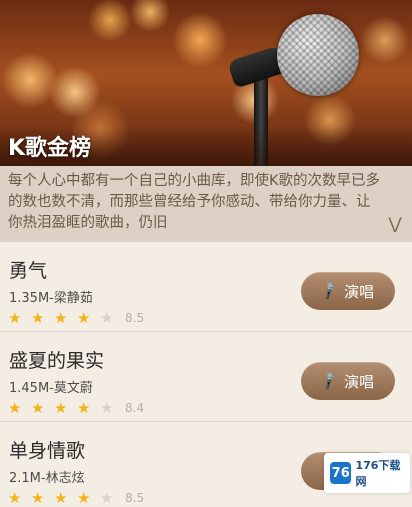 The height and width of the screenshot is (507, 412). What do you see at coordinates (47, 451) in the screenshot?
I see `song-title: 单身情歌` at bounding box center [47, 451].